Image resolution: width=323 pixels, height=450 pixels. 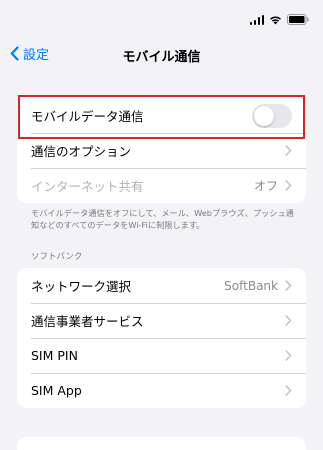 I want to click on toggle-knob, so click(x=264, y=115).